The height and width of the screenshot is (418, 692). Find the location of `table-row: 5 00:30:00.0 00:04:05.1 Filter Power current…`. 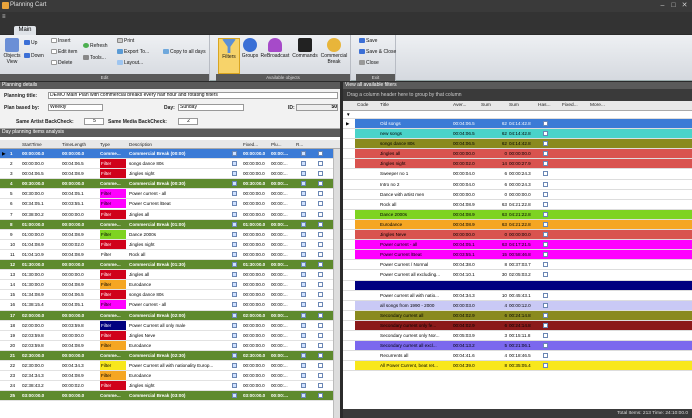

table-row: 5 00:30:00.0 00:04:05.1 Filter Power current… is located at coordinates (170, 194).